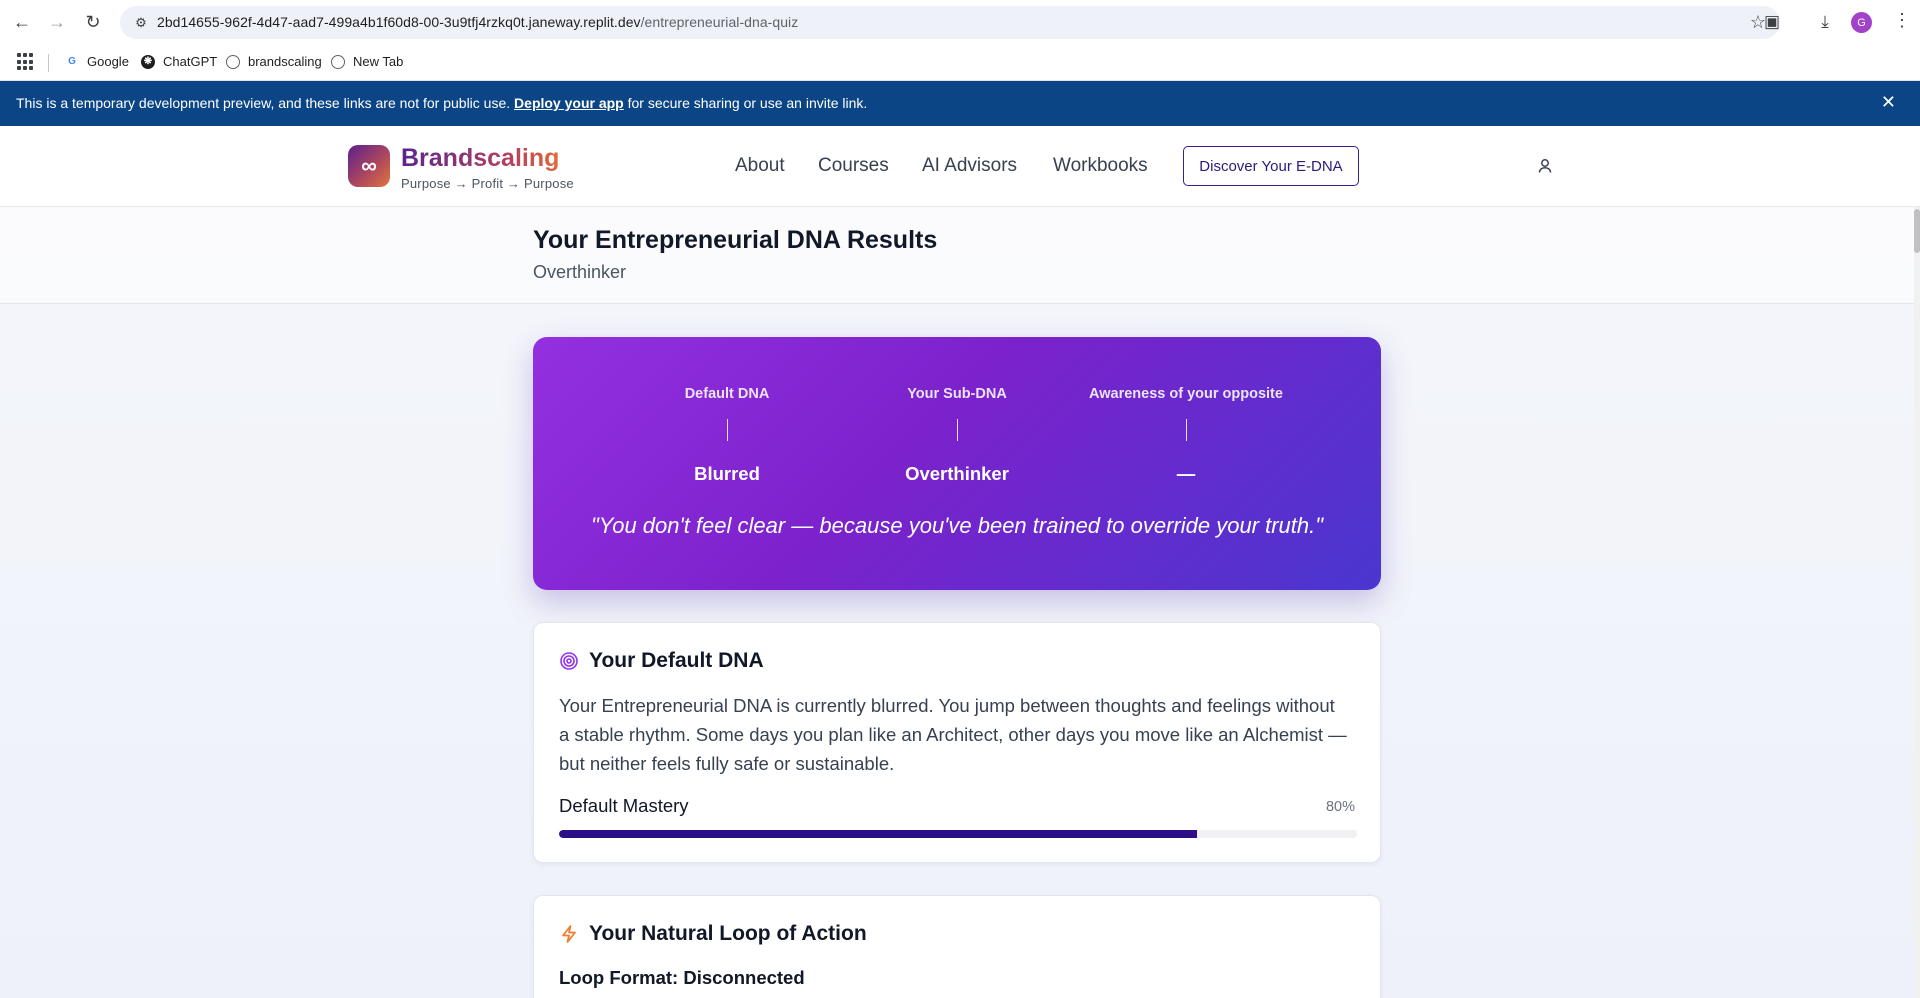 Image resolution: width=1920 pixels, height=998 pixels. Describe the element at coordinates (1100, 166) in the screenshot. I see `nav-workbooks: Workbooks` at that location.